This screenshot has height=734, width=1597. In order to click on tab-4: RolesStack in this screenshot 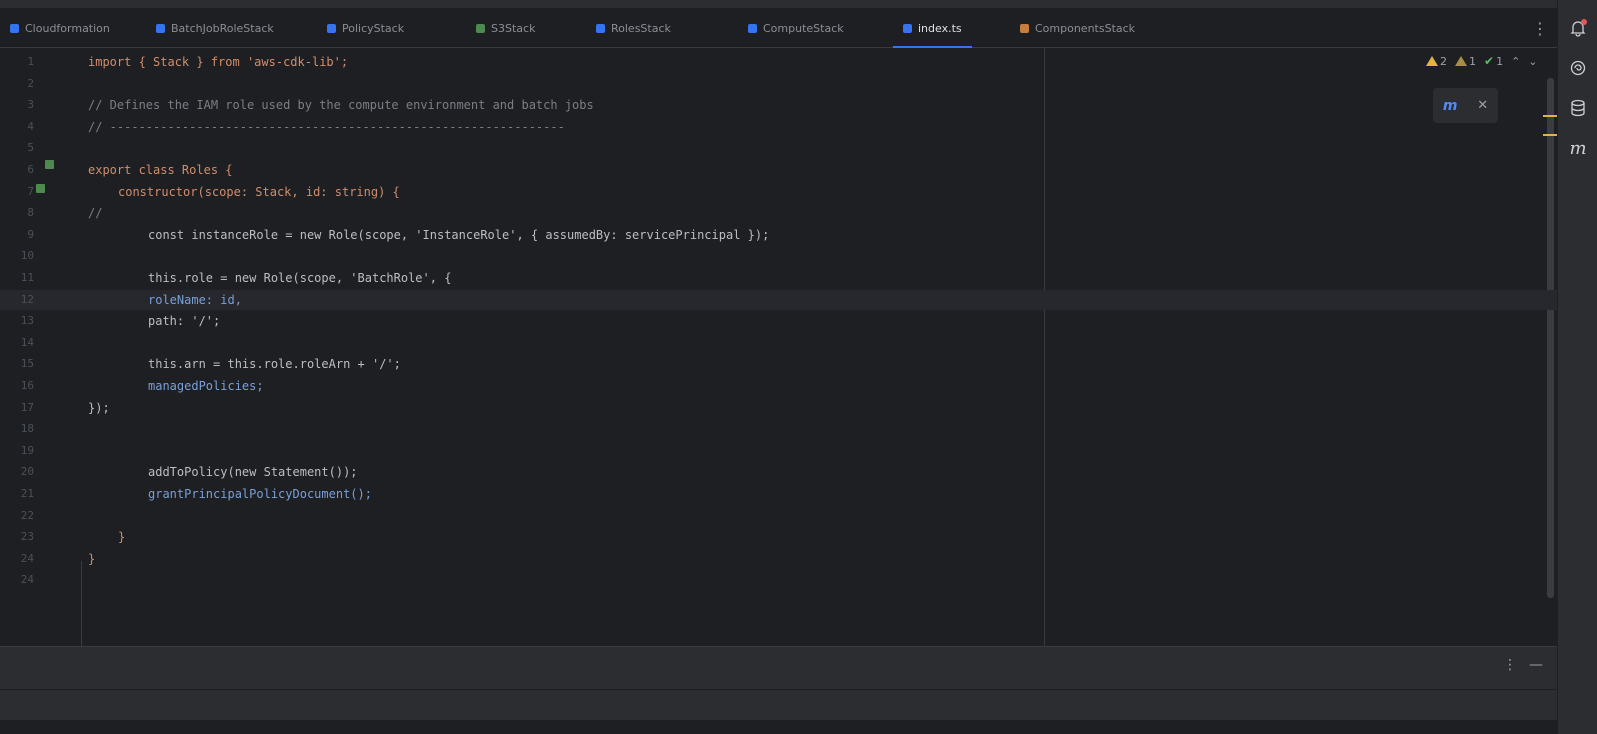, I will do `click(633, 28)`.